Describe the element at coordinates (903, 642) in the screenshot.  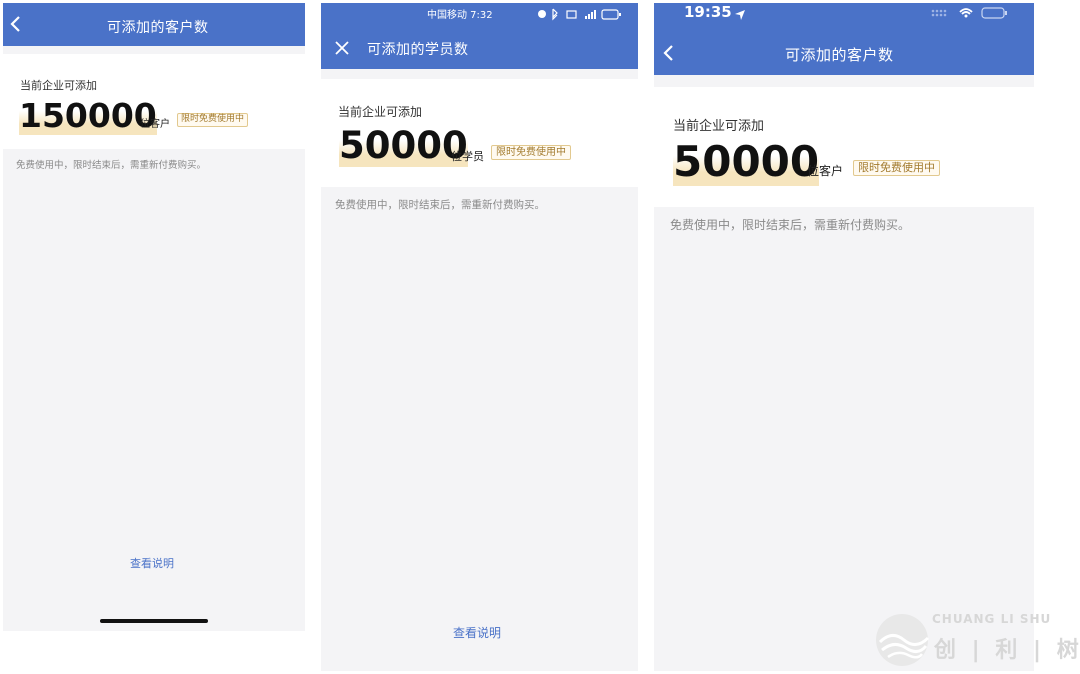
I see `chuanglishu-logo-icon` at that location.